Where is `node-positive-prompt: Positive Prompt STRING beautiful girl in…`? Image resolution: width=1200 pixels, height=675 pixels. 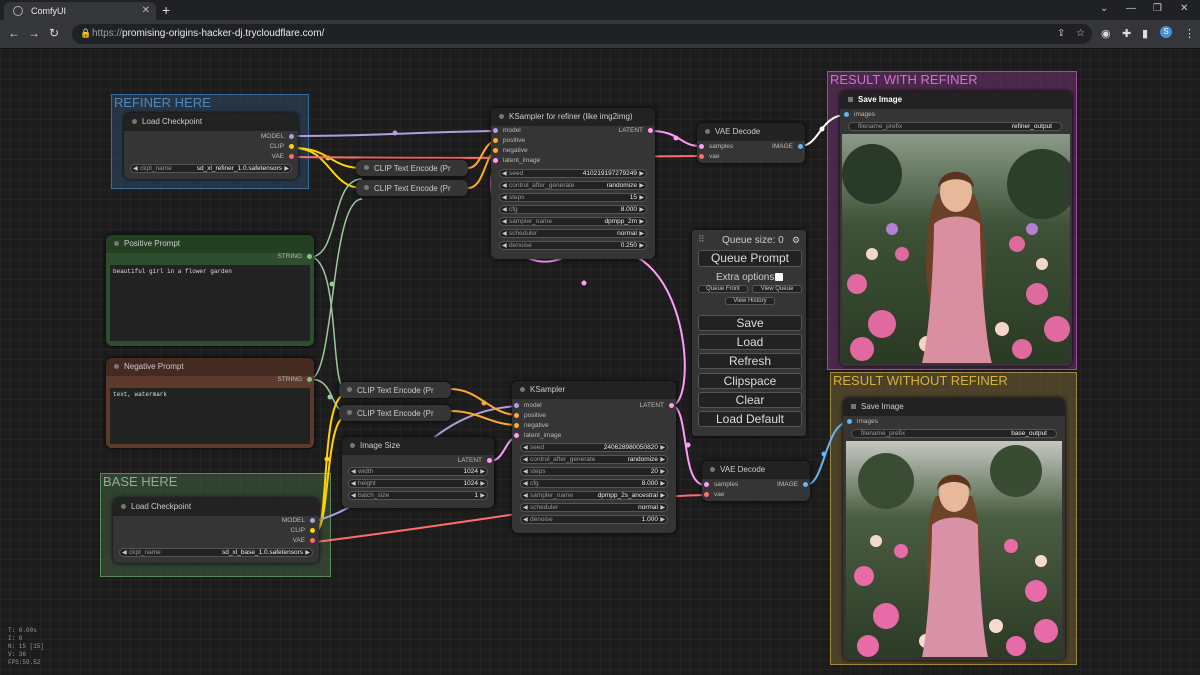
node-positive-prompt: Positive Prompt STRING beautiful girl in… is located at coordinates (210, 290).